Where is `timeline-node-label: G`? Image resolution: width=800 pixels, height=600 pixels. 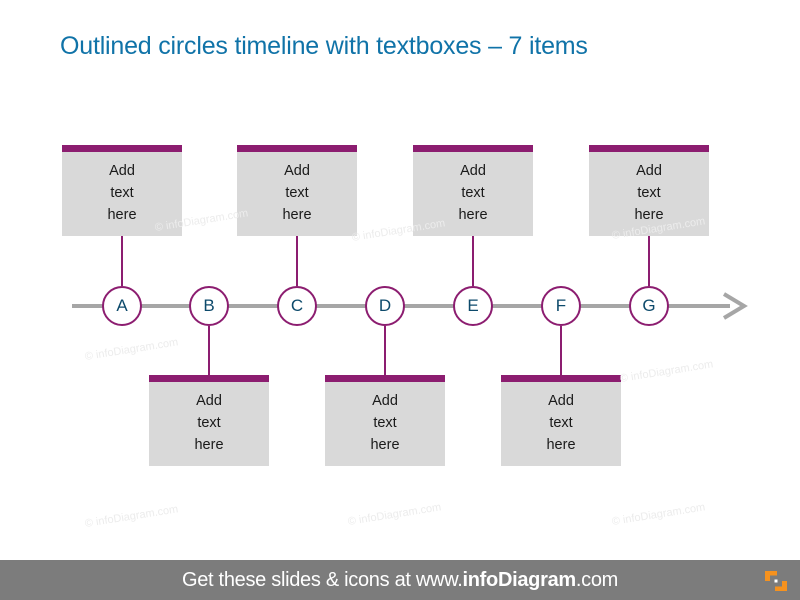 timeline-node-label: G is located at coordinates (649, 305).